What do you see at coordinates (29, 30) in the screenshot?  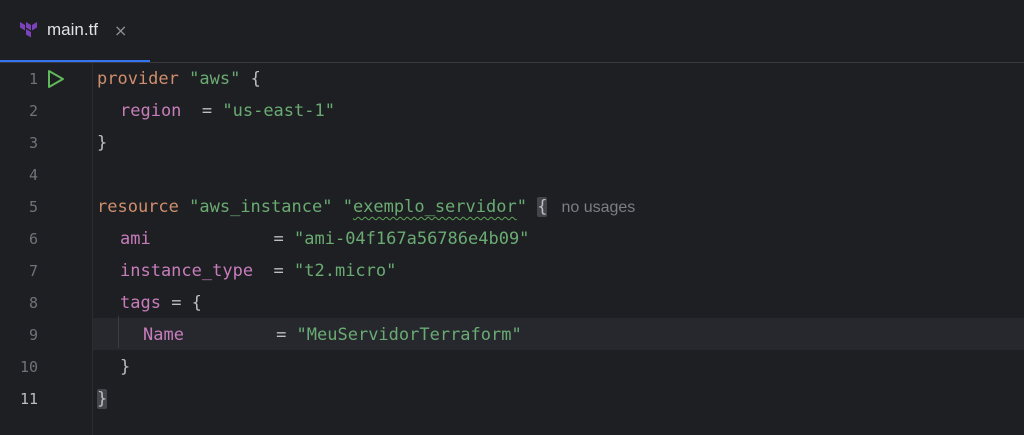 I see `terraform-icon` at bounding box center [29, 30].